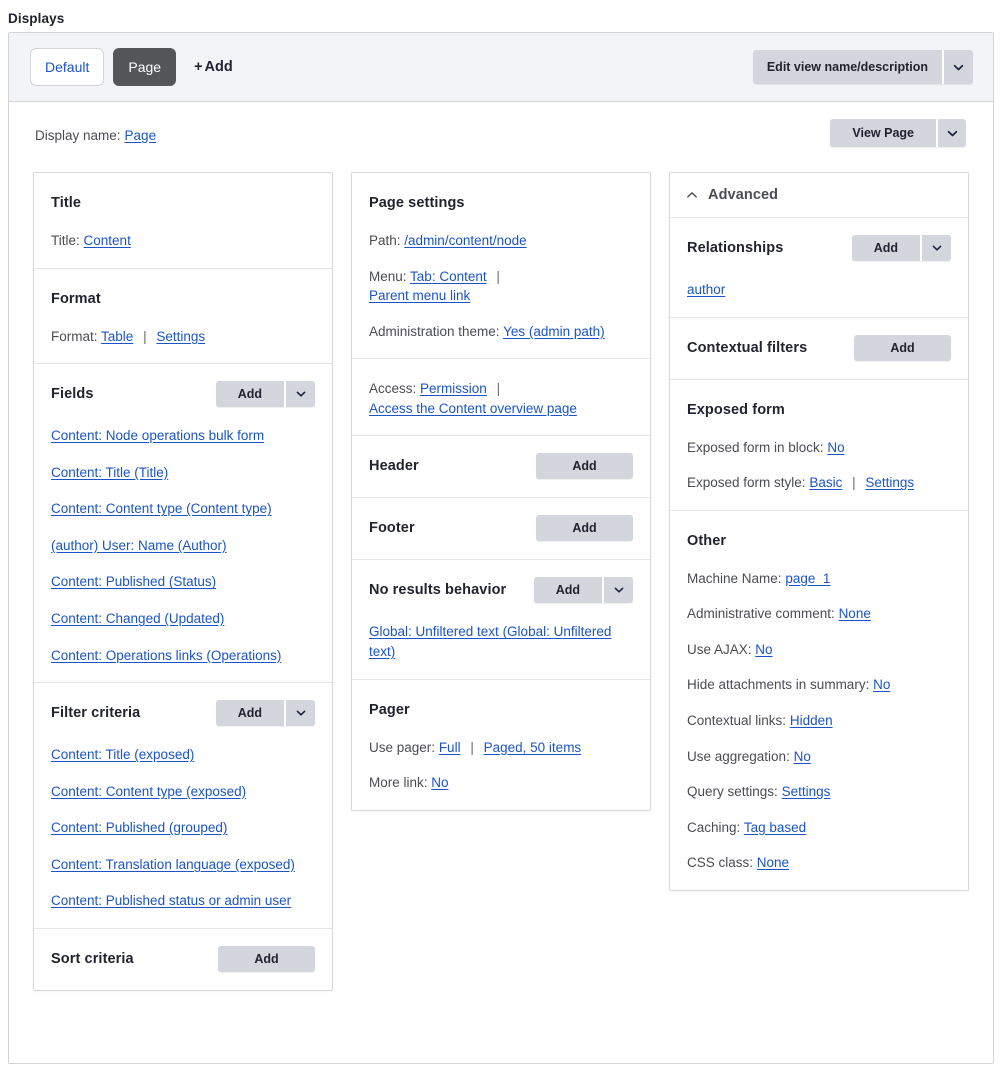  Describe the element at coordinates (173, 864) in the screenshot. I see `filter-link: Content: Translation language (exposed)` at that location.